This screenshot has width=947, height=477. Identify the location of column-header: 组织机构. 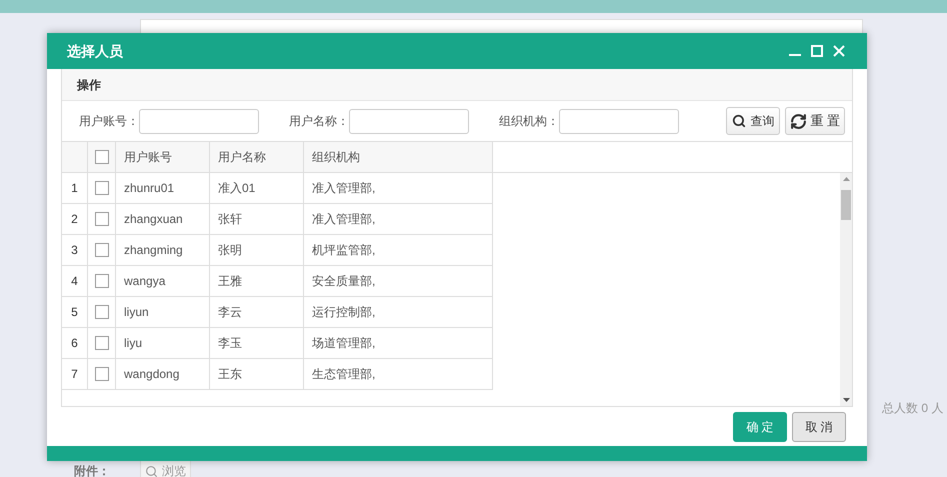
(398, 157).